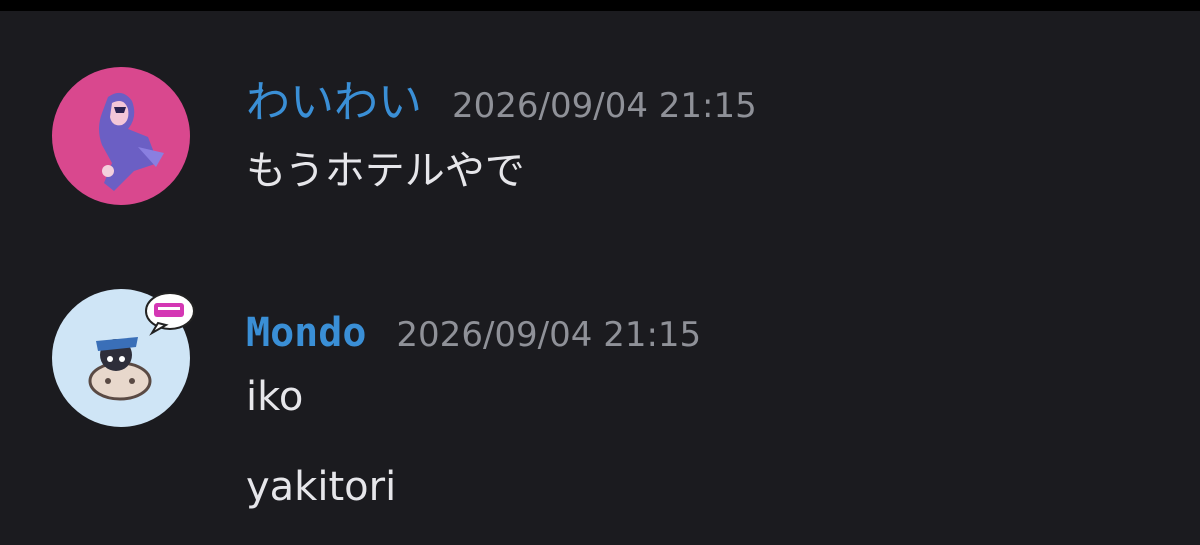 The width and height of the screenshot is (1200, 545). I want to click on username: わいわい, so click(334, 103).